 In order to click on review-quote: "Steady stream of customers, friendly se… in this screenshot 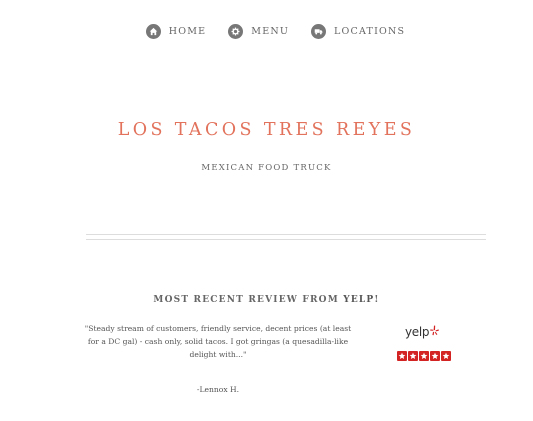, I will do `click(218, 341)`.